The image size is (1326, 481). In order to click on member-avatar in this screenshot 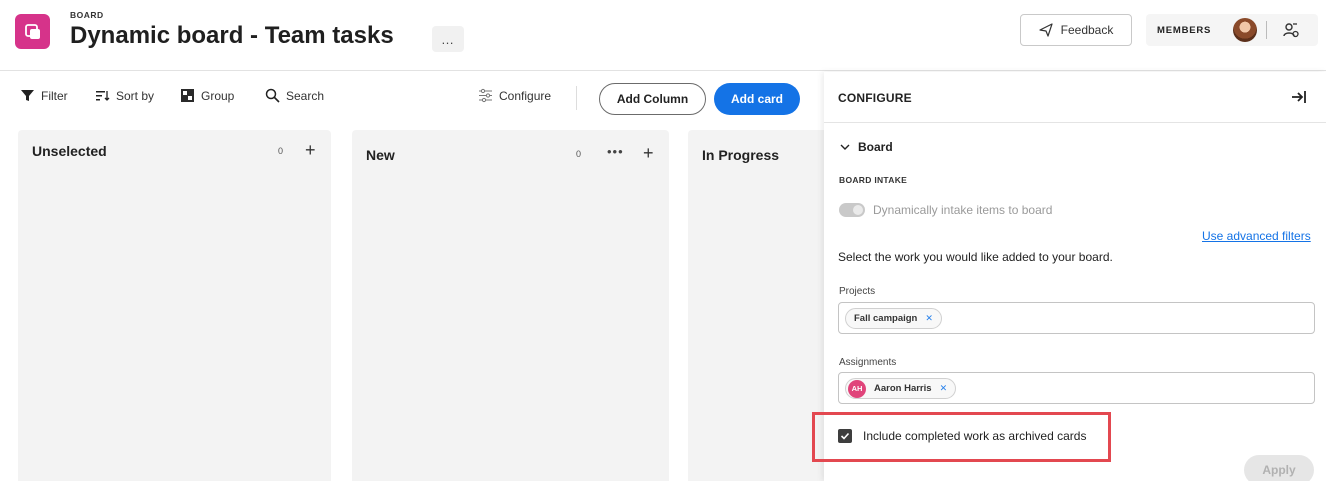, I will do `click(1245, 30)`.